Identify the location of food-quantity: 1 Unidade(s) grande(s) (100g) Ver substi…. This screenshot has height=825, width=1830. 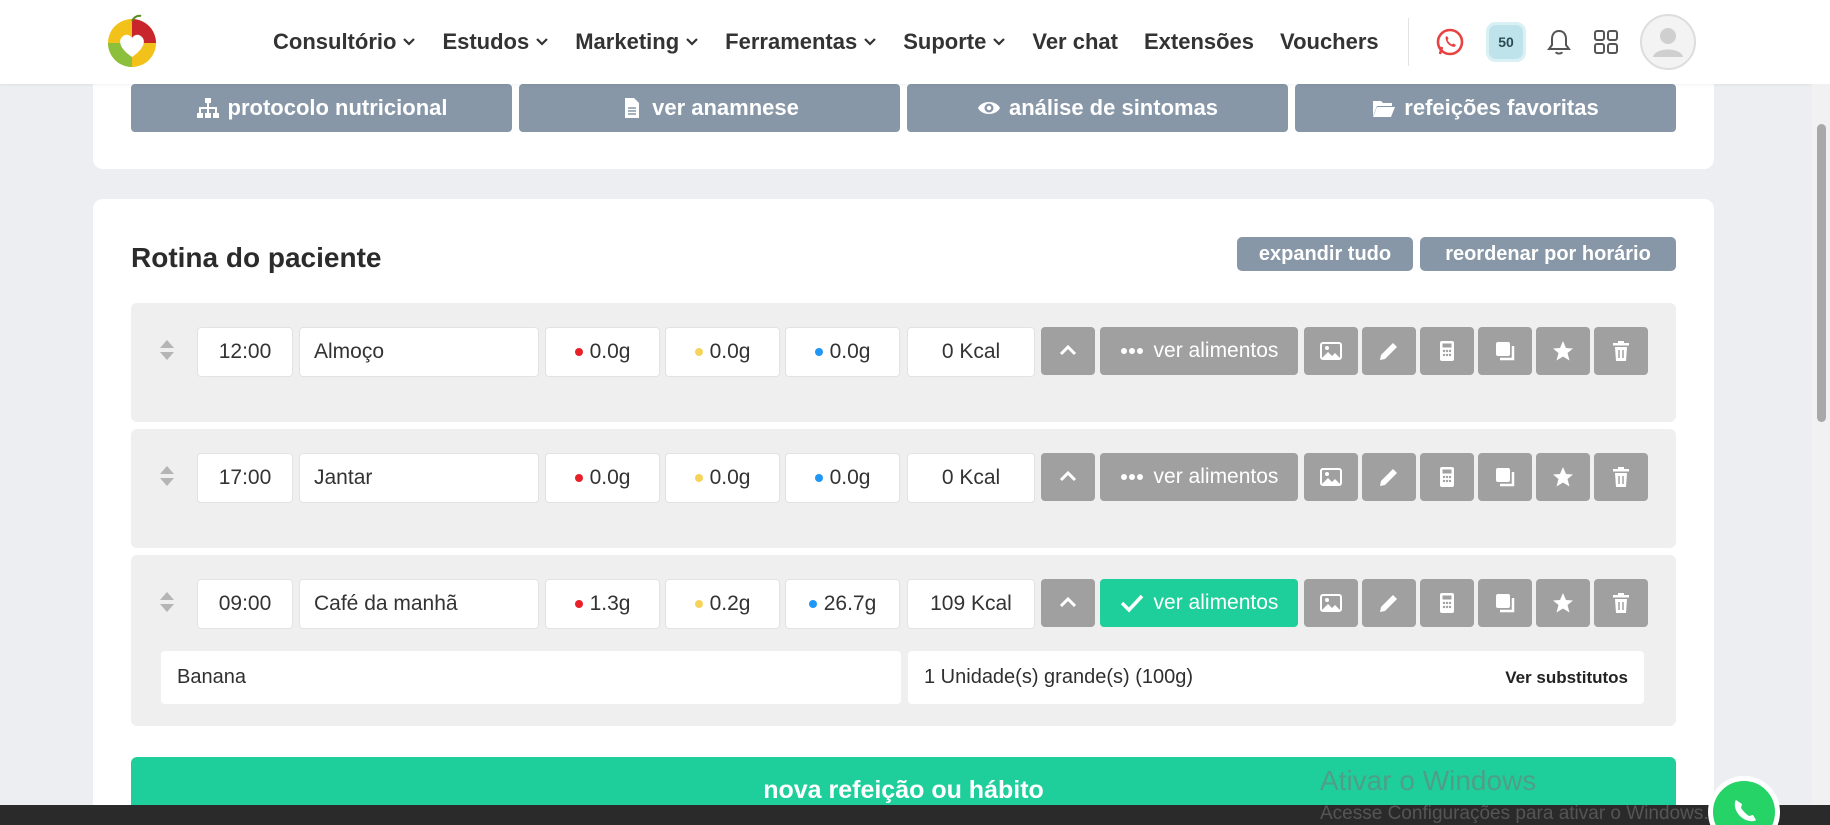
(1276, 677).